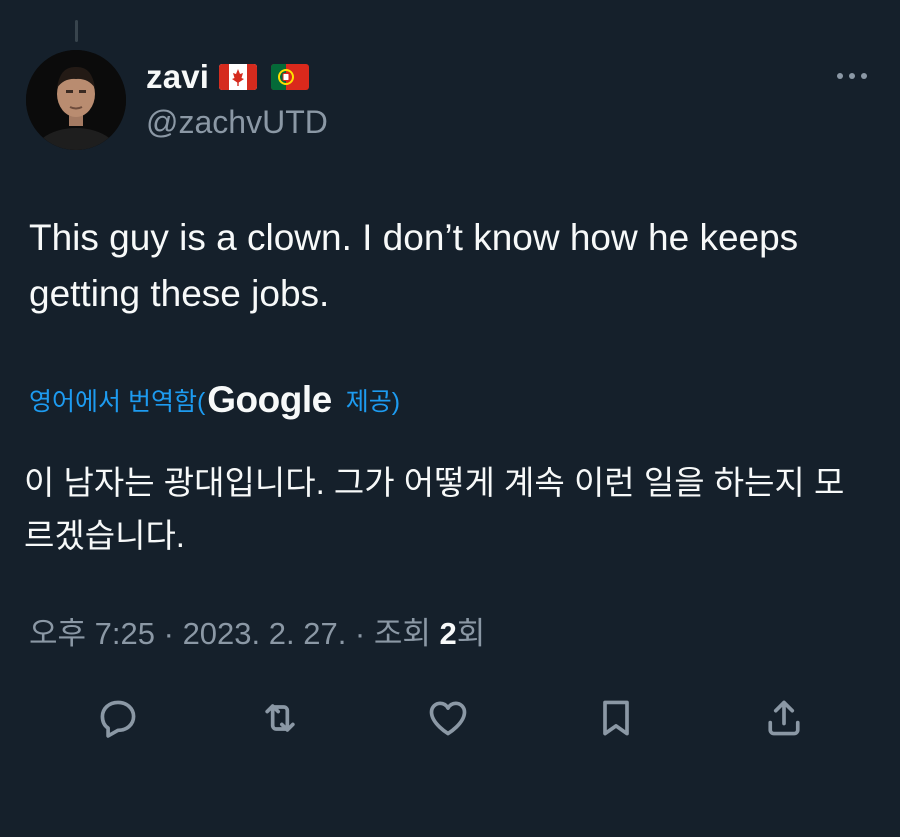 The image size is (900, 837). I want to click on retweet-button, so click(280, 718).